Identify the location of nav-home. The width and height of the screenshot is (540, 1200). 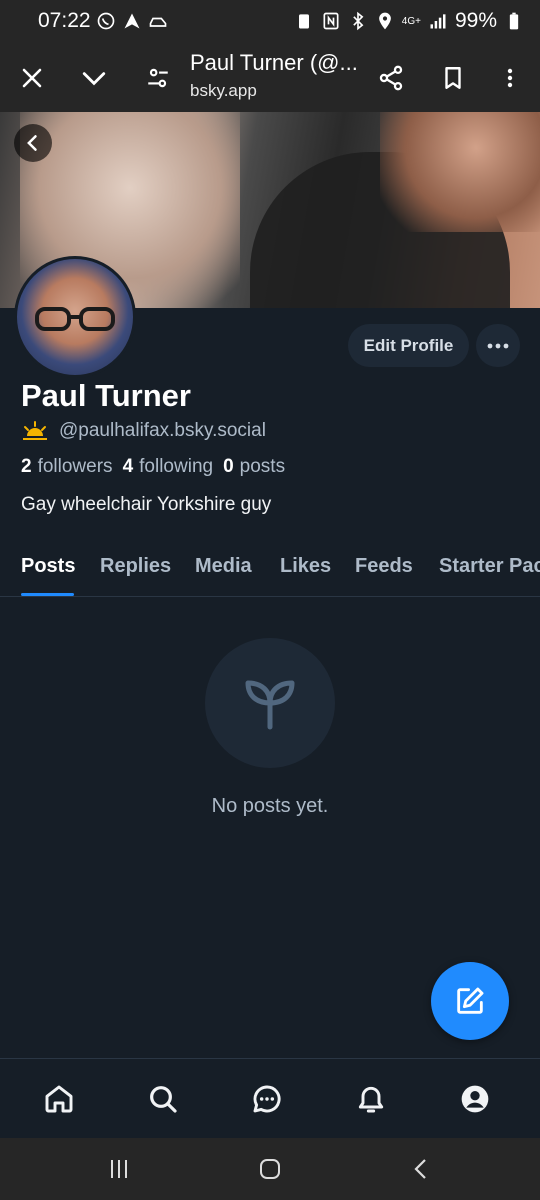
(59, 1099).